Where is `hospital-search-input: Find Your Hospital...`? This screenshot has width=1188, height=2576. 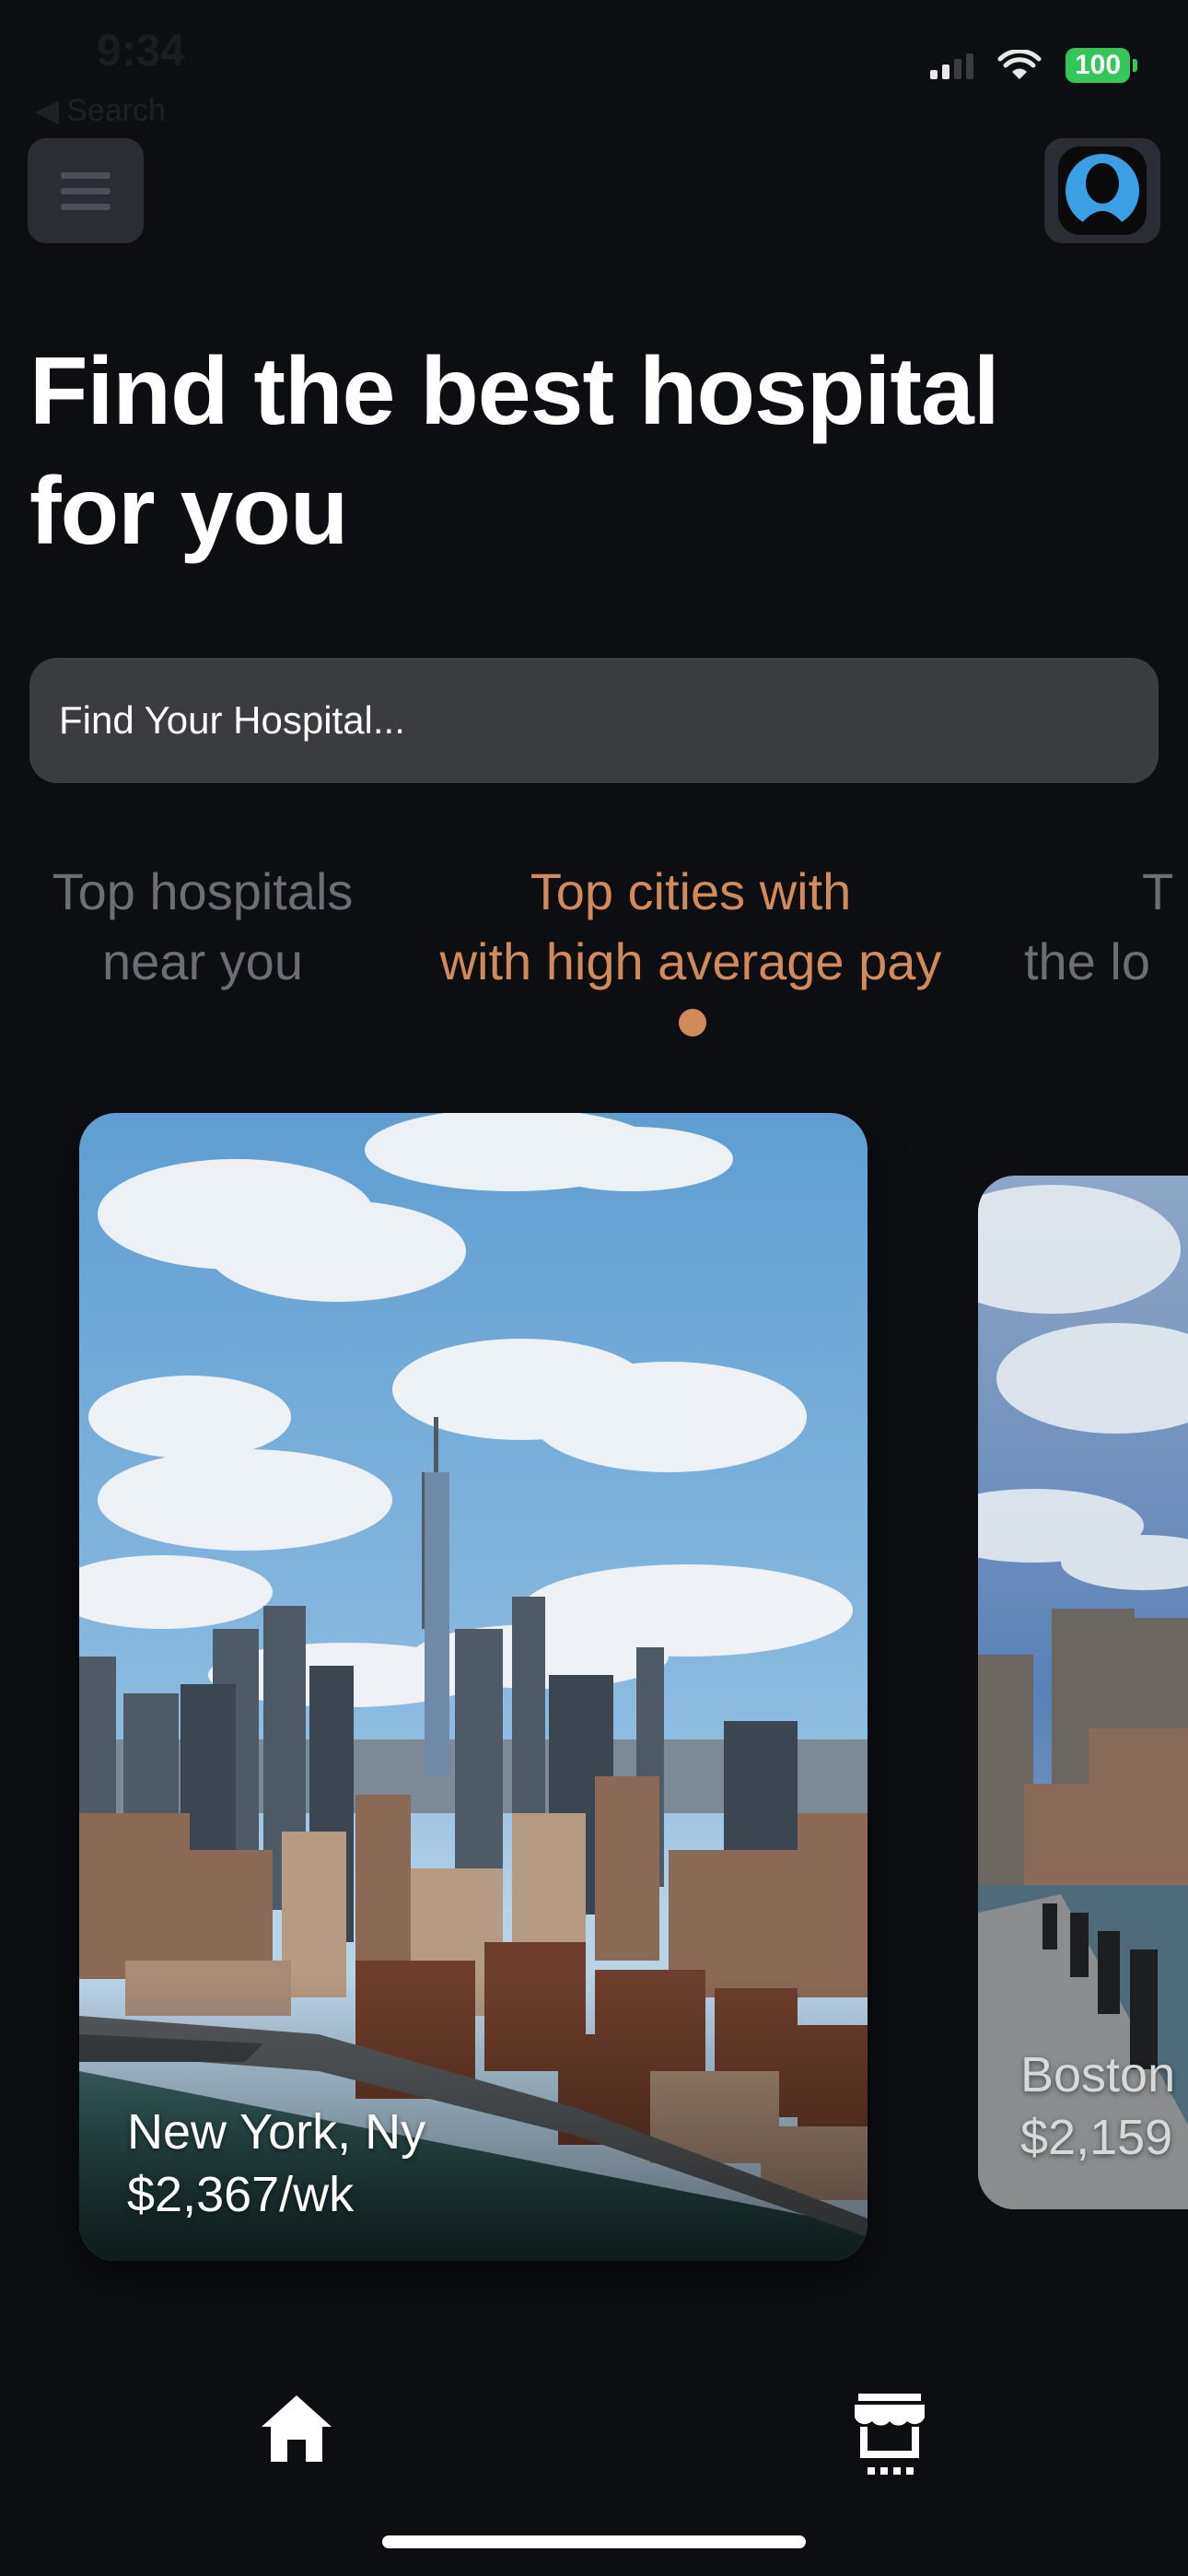 hospital-search-input: Find Your Hospital... is located at coordinates (594, 720).